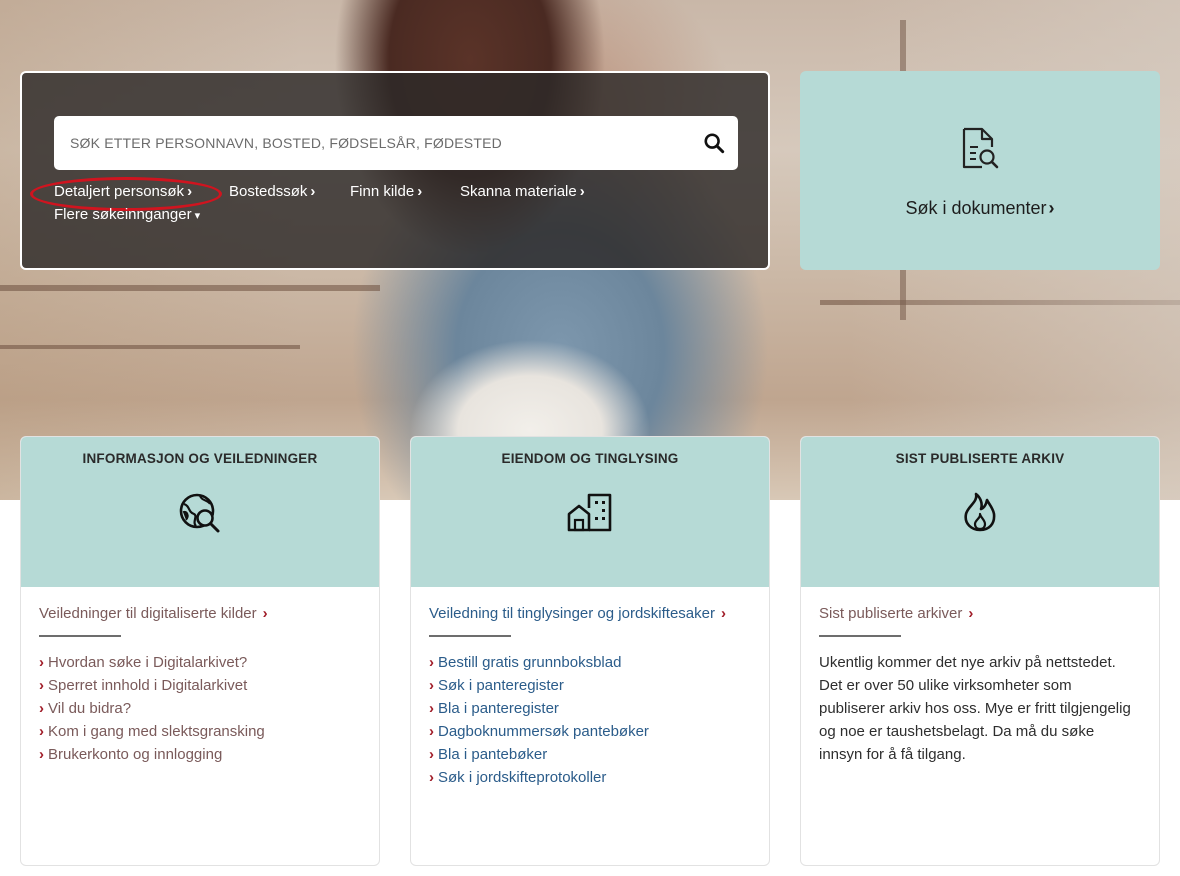  I want to click on globe-search-icon, so click(200, 515).